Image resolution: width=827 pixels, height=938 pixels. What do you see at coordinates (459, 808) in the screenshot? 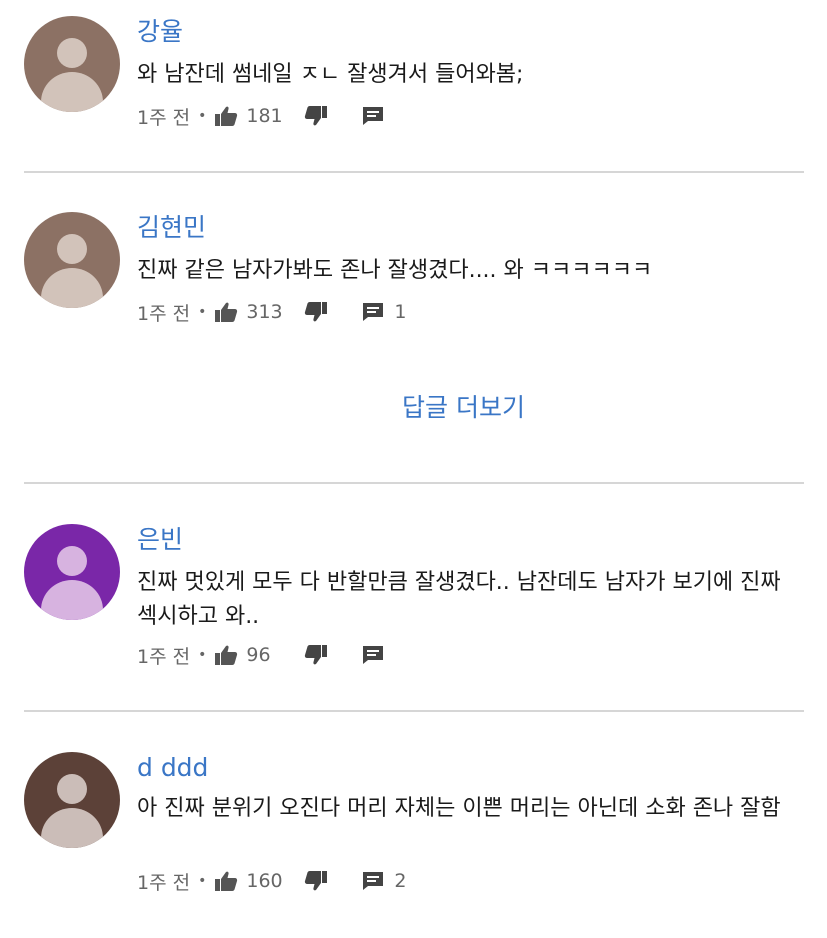
I see `comment-text: 아 진짜 분위기 오진다 머리 자체는 이쁜 머리는 아닌데 소화 존나 잘함` at bounding box center [459, 808].